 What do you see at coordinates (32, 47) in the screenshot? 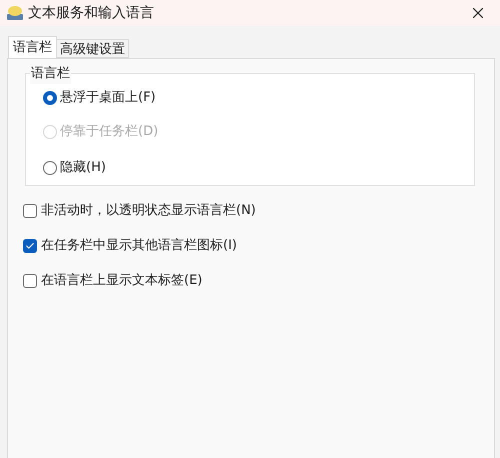
I see `tab: 语言栏` at bounding box center [32, 47].